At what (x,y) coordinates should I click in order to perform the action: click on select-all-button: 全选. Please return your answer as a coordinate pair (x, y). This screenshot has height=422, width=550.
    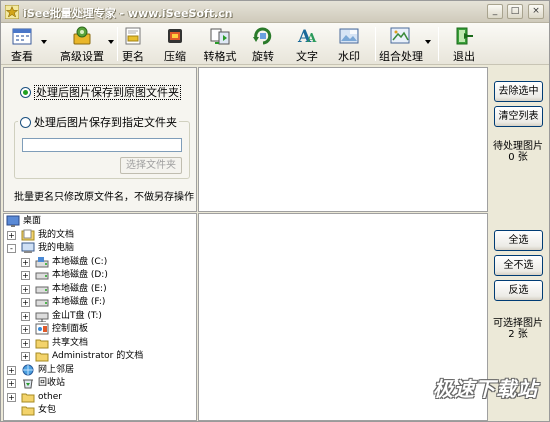
    Looking at the image, I should click on (518, 240).